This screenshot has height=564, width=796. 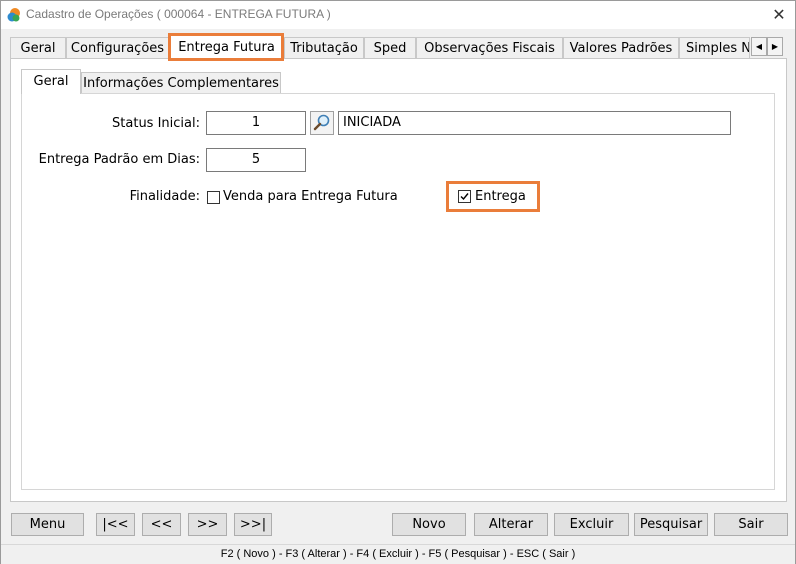 I want to click on magnifier-icon, so click(x=321, y=122).